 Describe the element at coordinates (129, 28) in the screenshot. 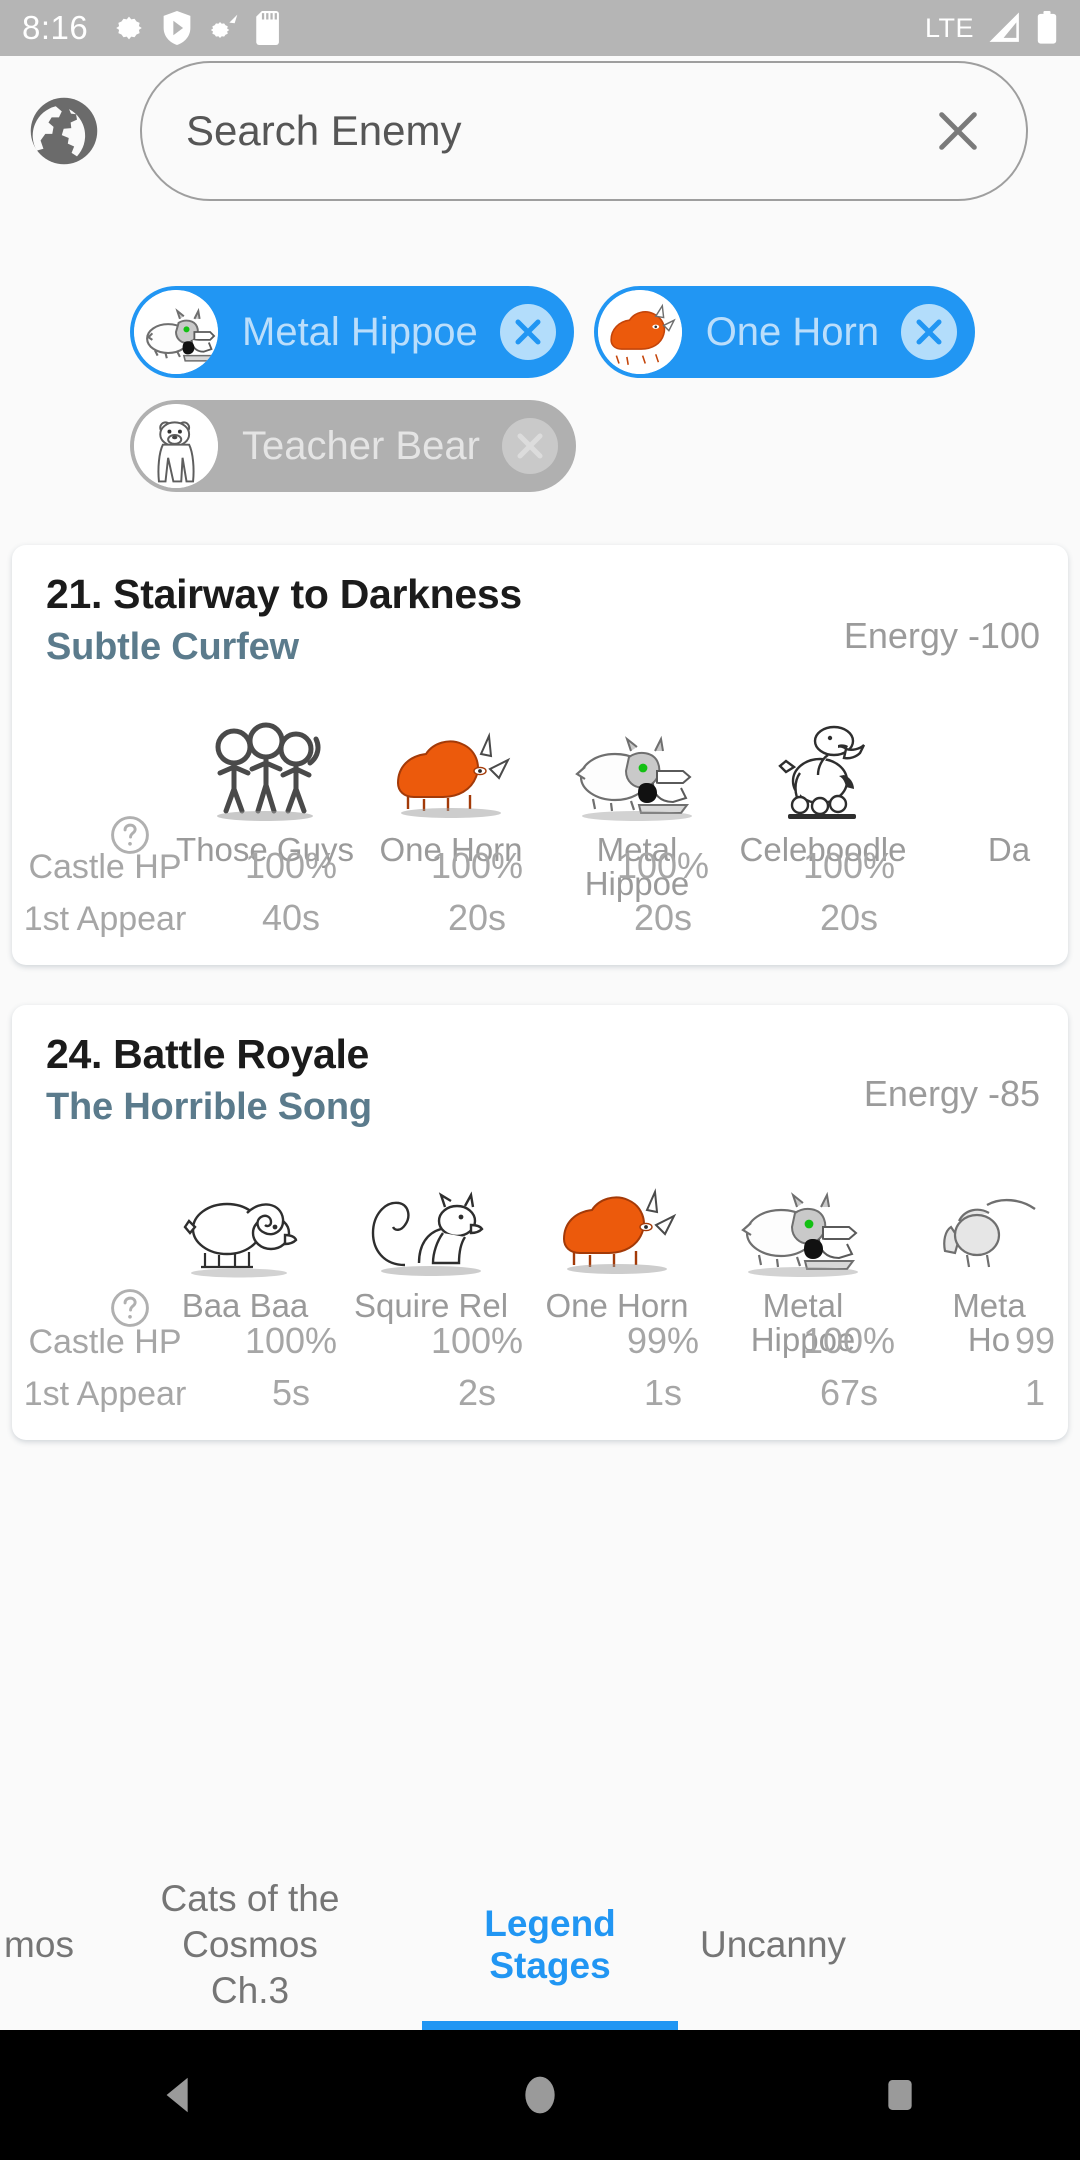

I see `gear-icon` at that location.